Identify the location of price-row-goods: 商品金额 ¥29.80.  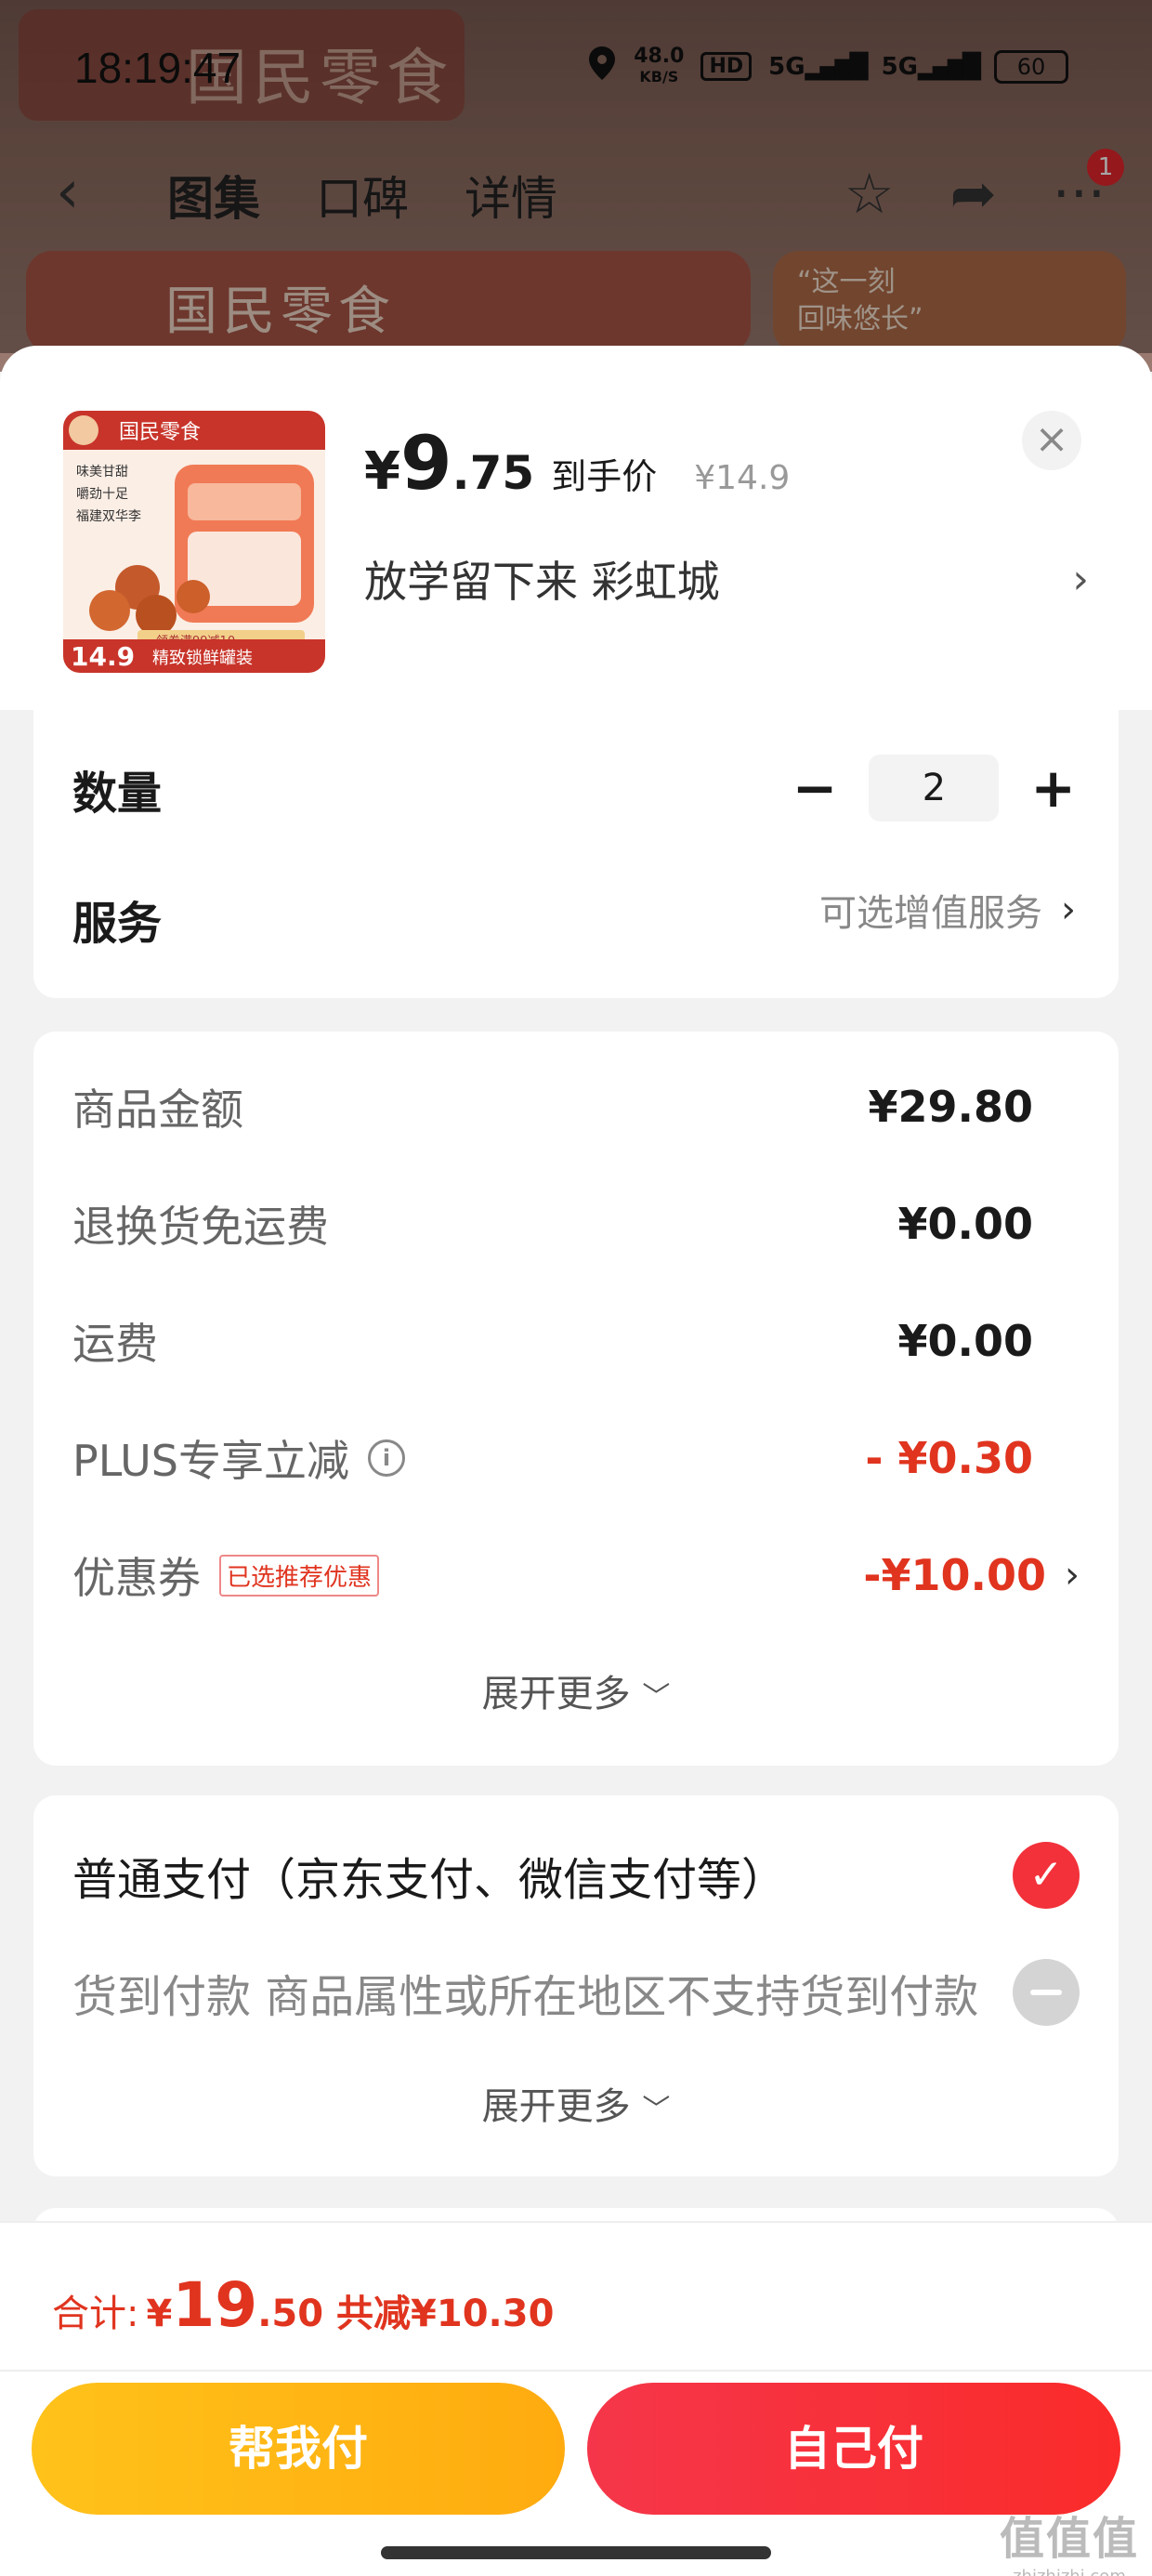
(576, 1106).